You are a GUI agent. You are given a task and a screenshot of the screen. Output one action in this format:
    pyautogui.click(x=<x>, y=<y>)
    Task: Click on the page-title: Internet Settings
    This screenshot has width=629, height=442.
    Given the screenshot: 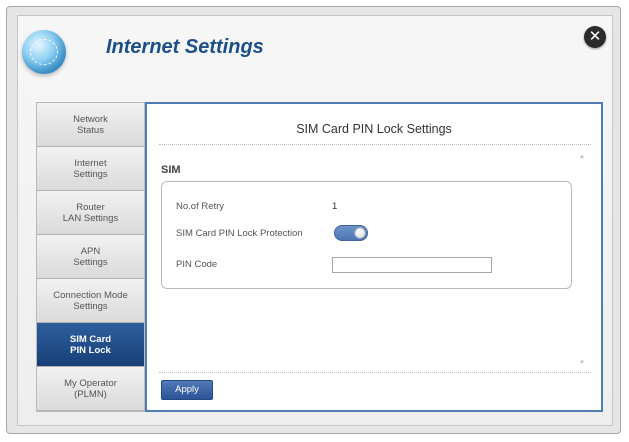 What is the action you would take?
    pyautogui.click(x=185, y=47)
    